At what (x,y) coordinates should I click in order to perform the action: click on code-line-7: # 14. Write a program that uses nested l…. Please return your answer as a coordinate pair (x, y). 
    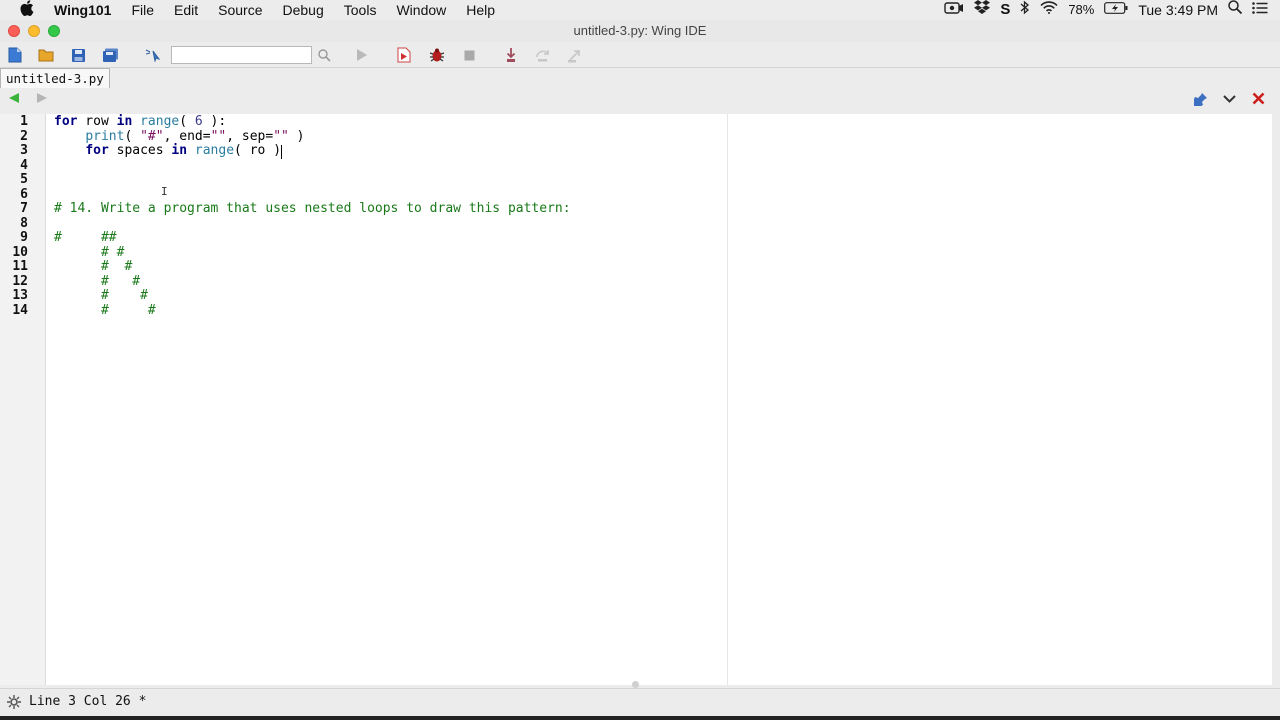
    Looking at the image, I should click on (312, 208).